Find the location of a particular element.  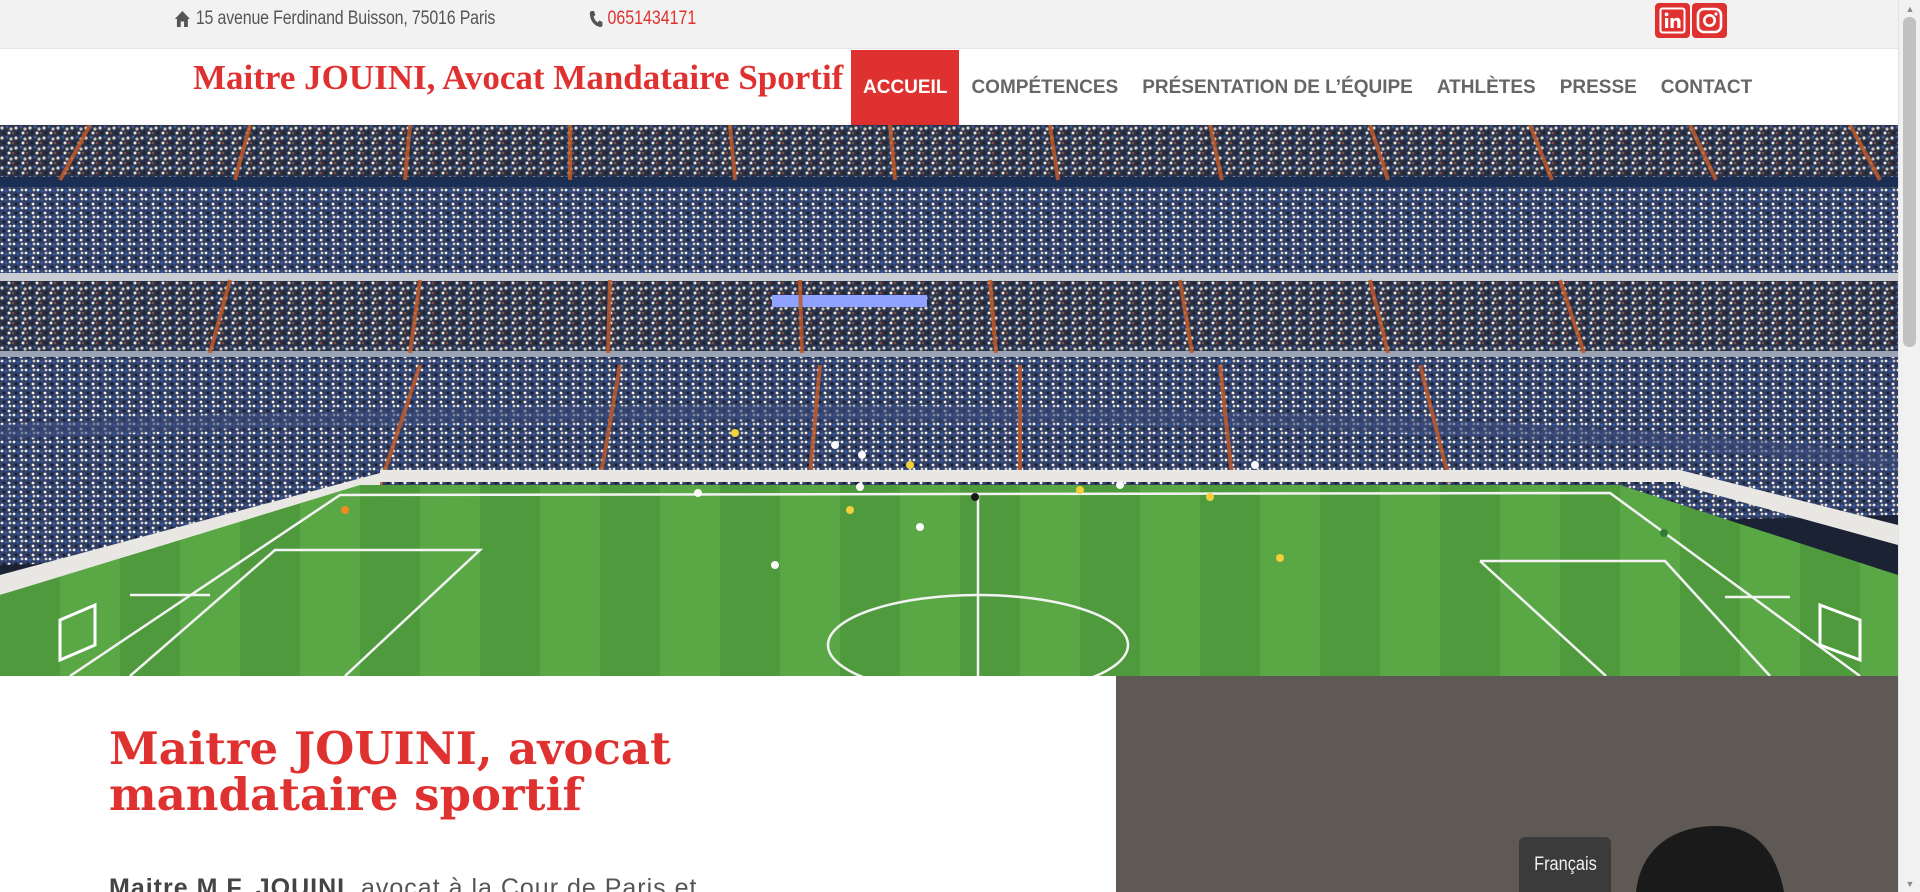

scroll-thumb is located at coordinates (1909, 182).